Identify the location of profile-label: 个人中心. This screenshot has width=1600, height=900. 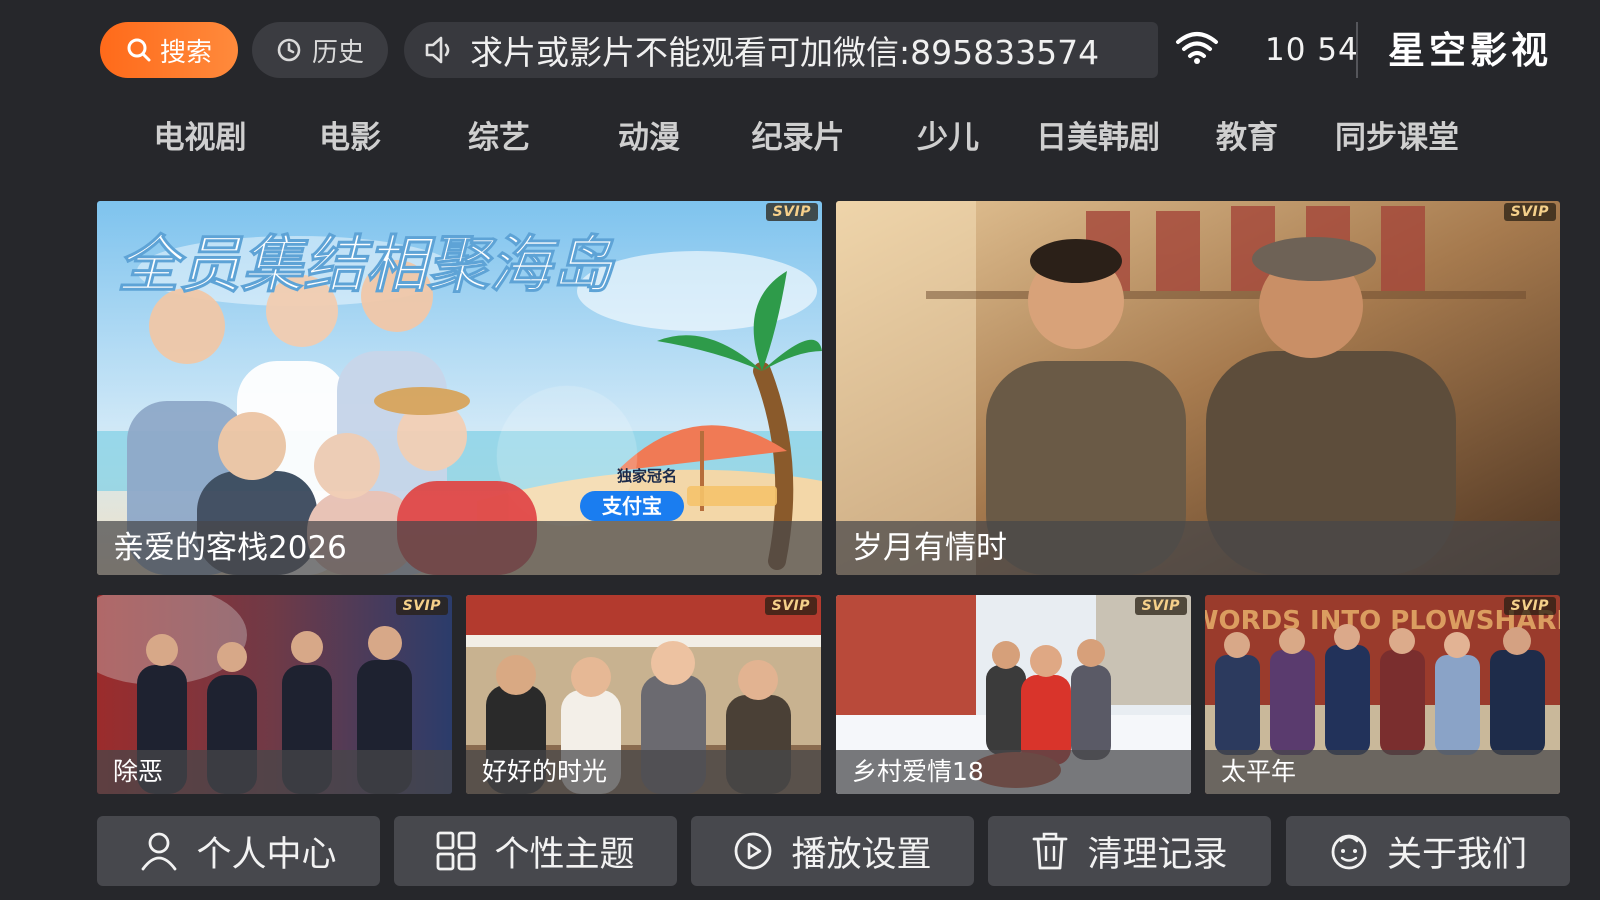
(266, 854).